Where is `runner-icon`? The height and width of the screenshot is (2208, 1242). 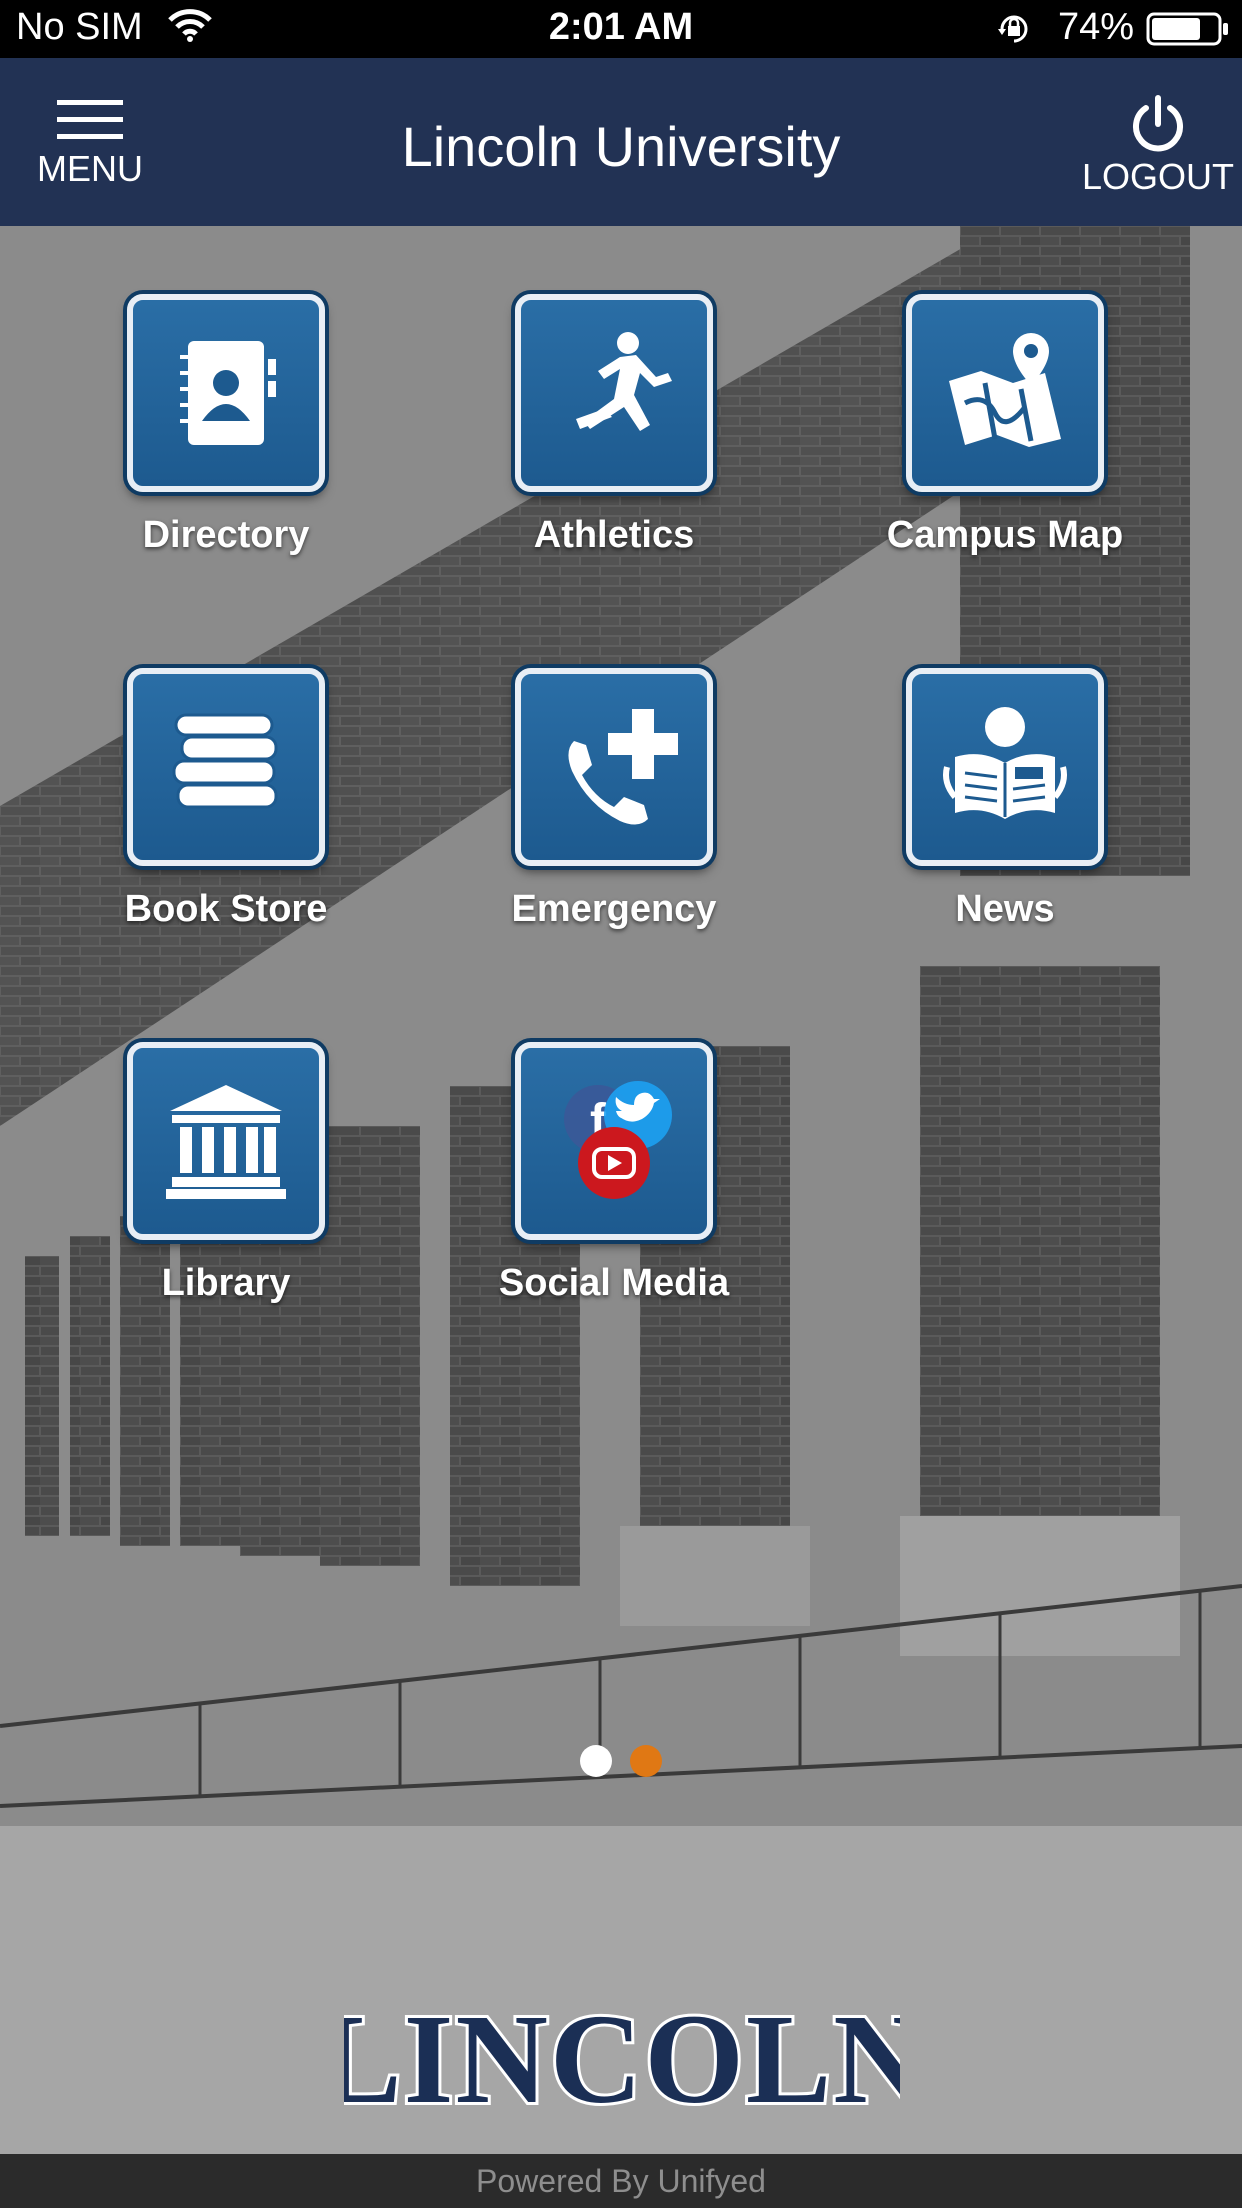
runner-icon is located at coordinates (624, 381).